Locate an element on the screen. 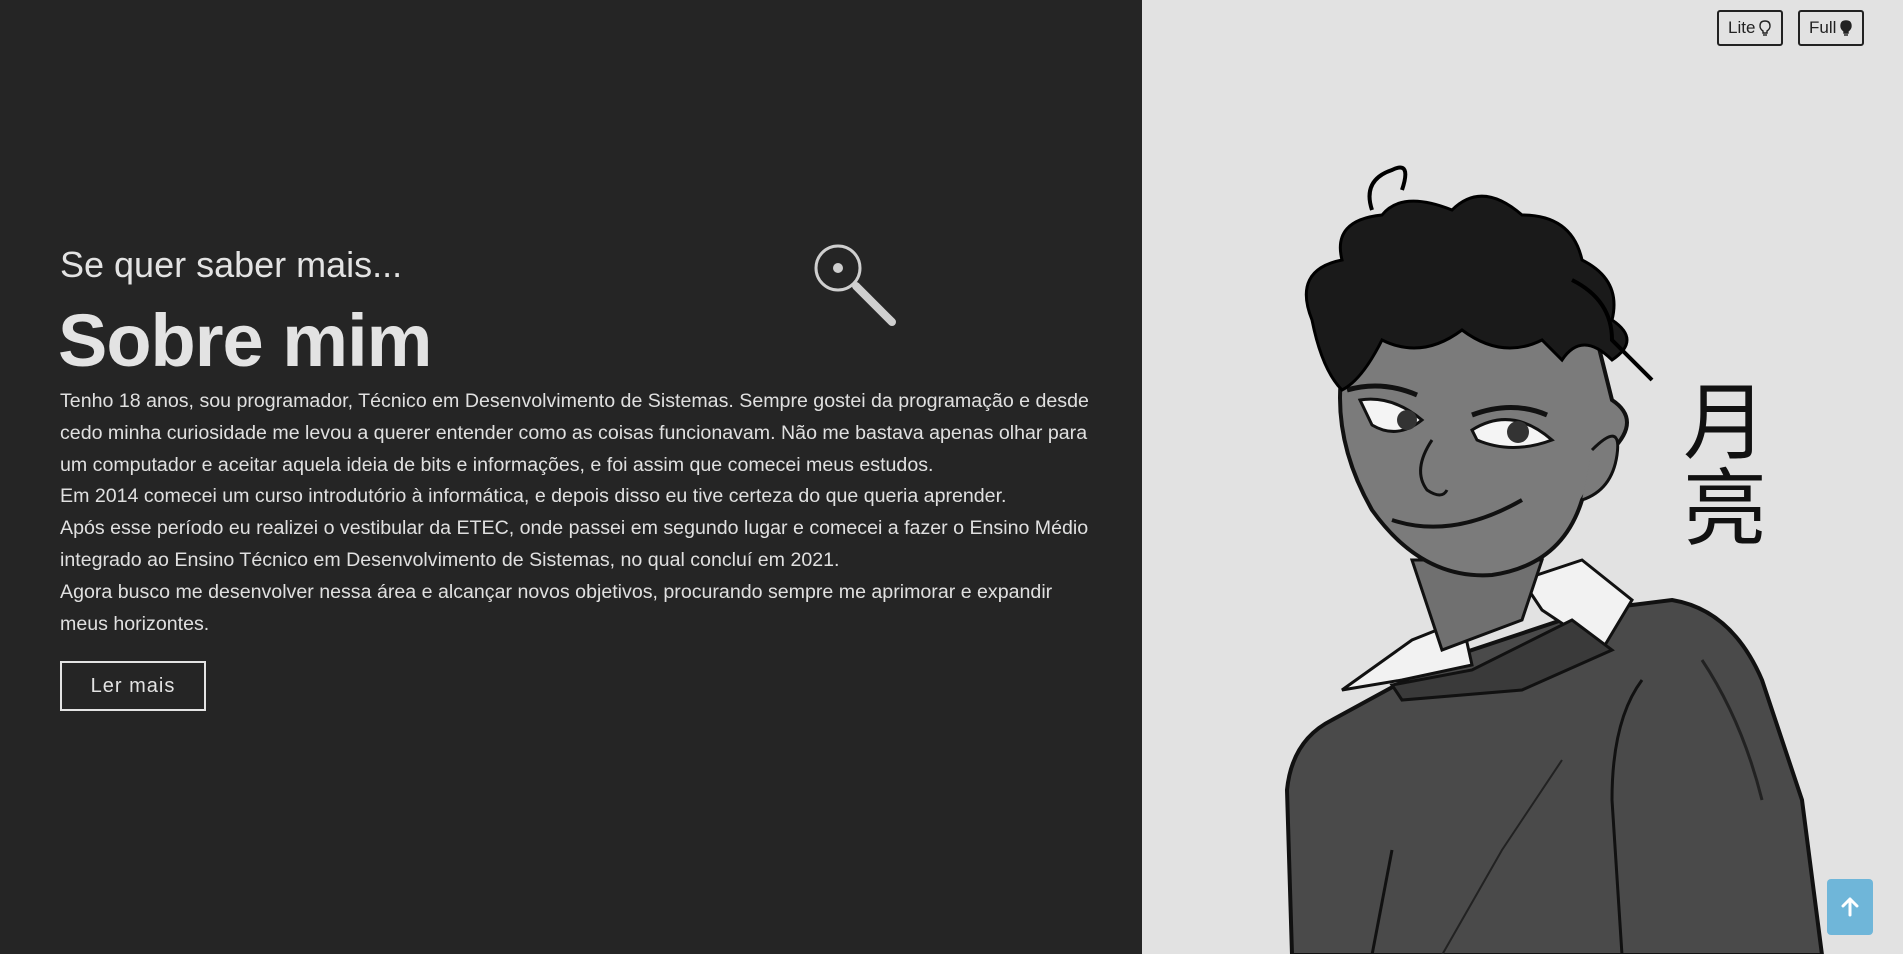 The height and width of the screenshot is (955, 1903). arrow-up-icon is located at coordinates (1850, 907).